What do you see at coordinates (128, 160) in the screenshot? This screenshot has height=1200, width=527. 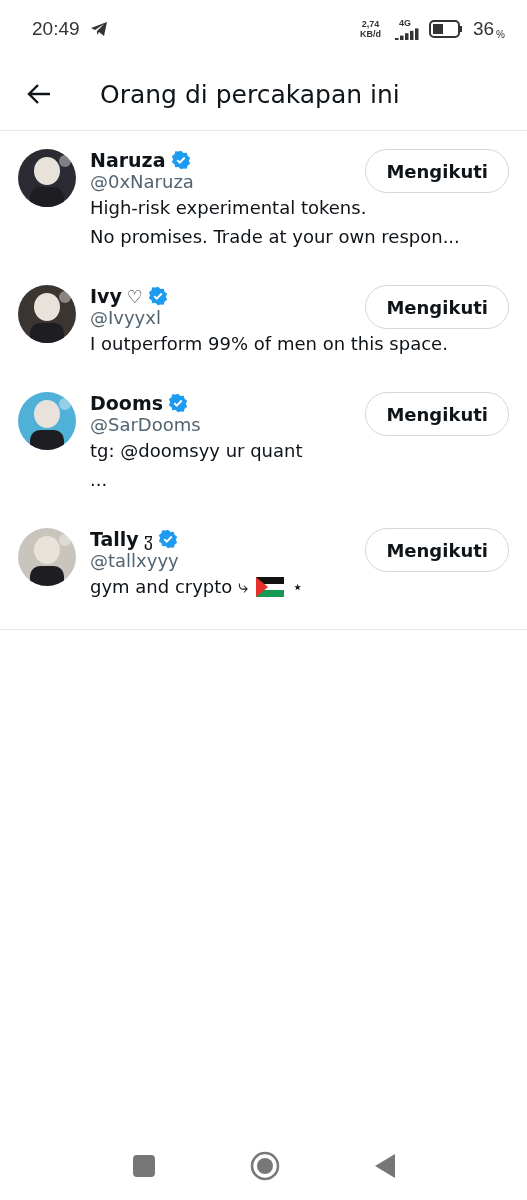 I see `user-name: Naruza` at bounding box center [128, 160].